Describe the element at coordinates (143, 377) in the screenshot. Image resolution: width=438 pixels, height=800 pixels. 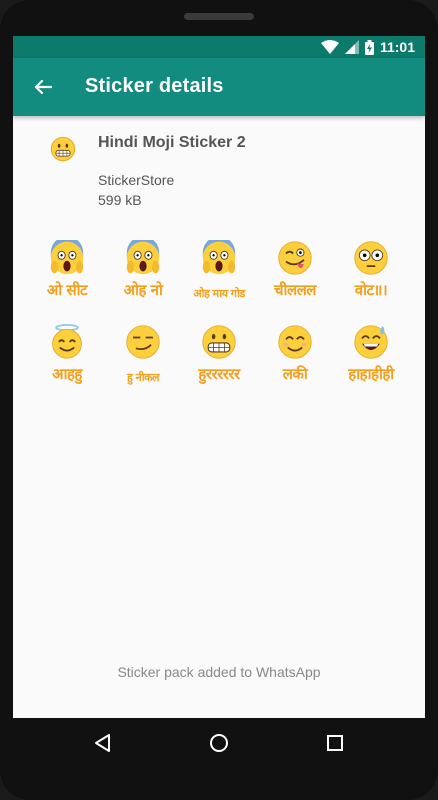
I see `sticker-caption: हु नीकल` at that location.